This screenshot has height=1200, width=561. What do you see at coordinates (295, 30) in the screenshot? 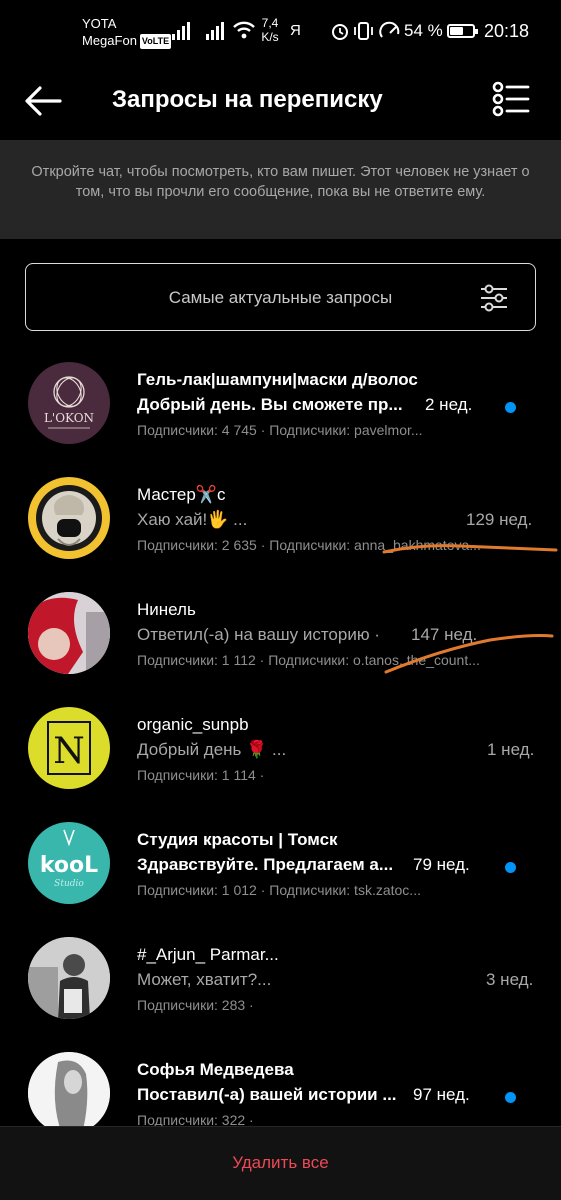
I see `yandex-icon: Я` at bounding box center [295, 30].